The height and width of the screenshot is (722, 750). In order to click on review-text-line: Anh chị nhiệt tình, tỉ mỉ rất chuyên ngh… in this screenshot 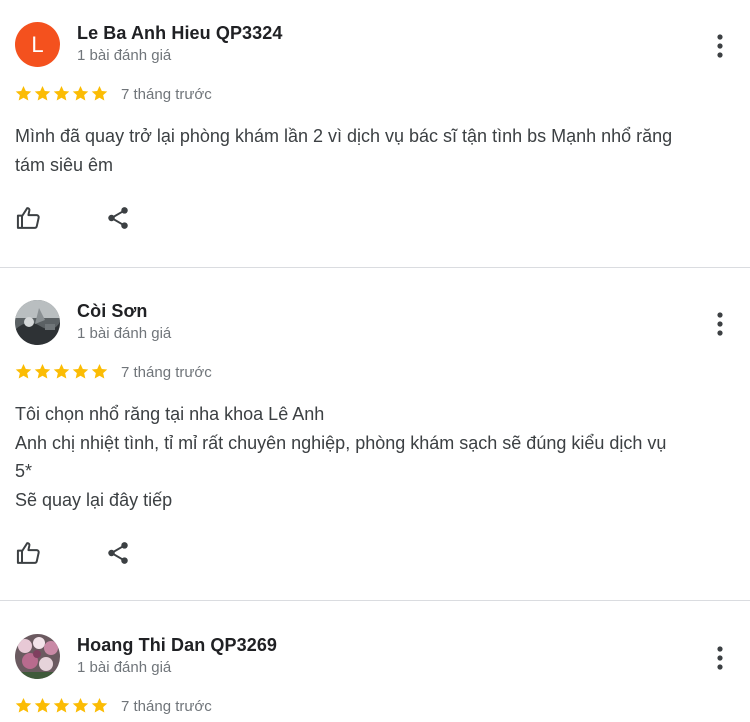, I will do `click(341, 442)`.